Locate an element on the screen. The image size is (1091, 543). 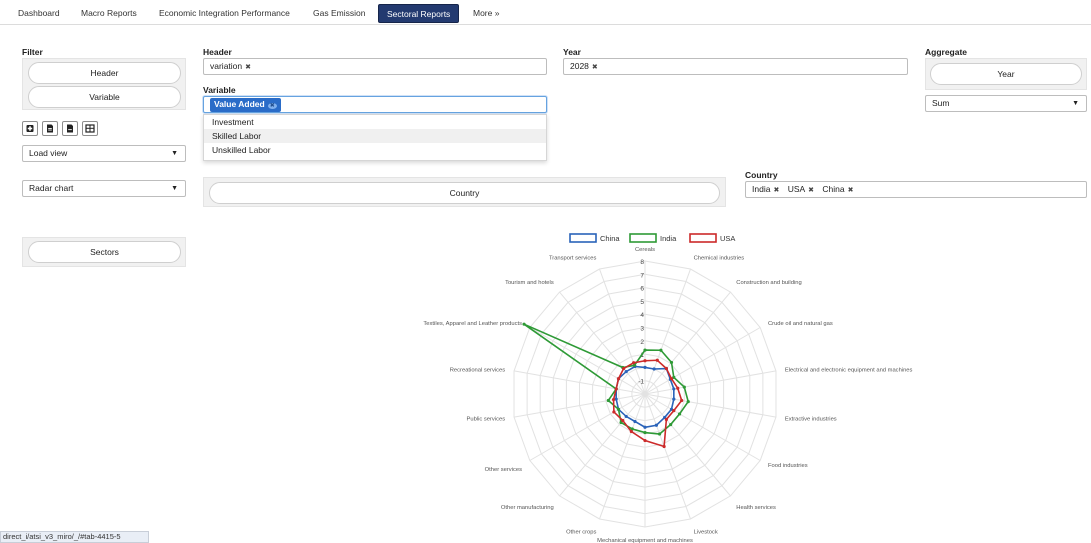
radar-tick-label: 3 is located at coordinates (642, 329).